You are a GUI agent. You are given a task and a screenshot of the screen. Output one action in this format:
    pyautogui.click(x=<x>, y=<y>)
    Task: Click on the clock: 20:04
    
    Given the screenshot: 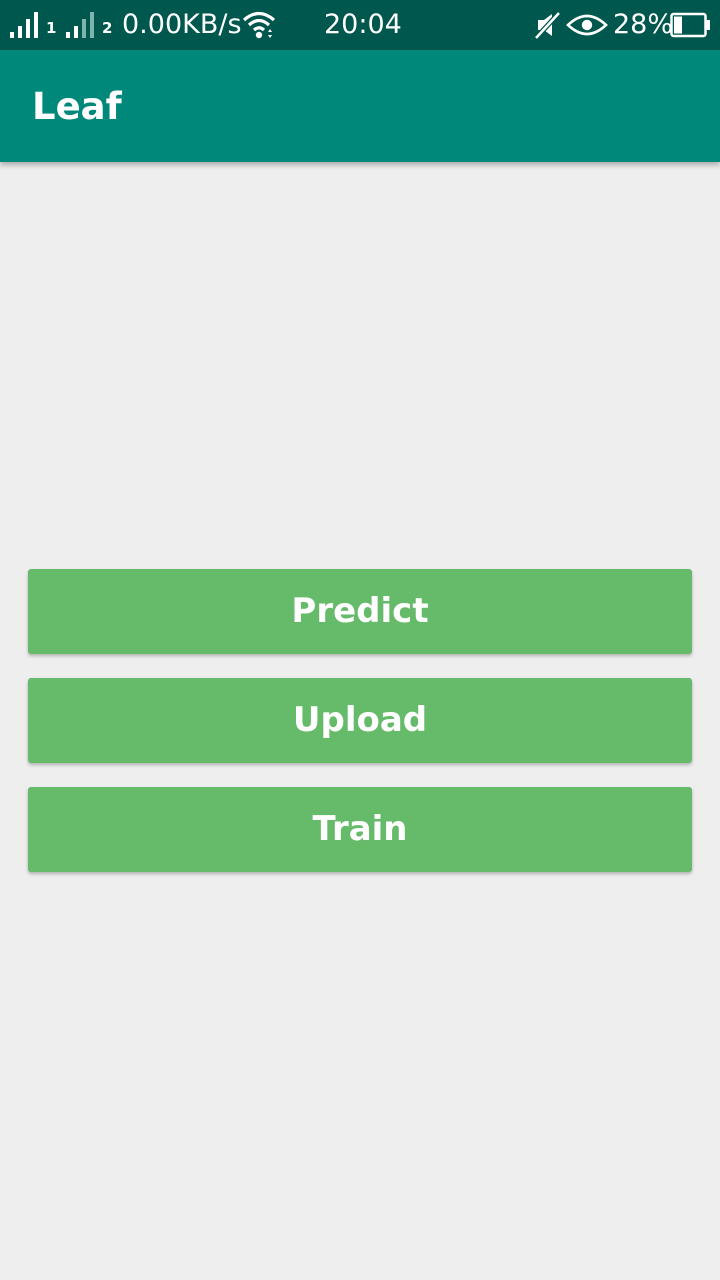 What is the action you would take?
    pyautogui.click(x=363, y=24)
    